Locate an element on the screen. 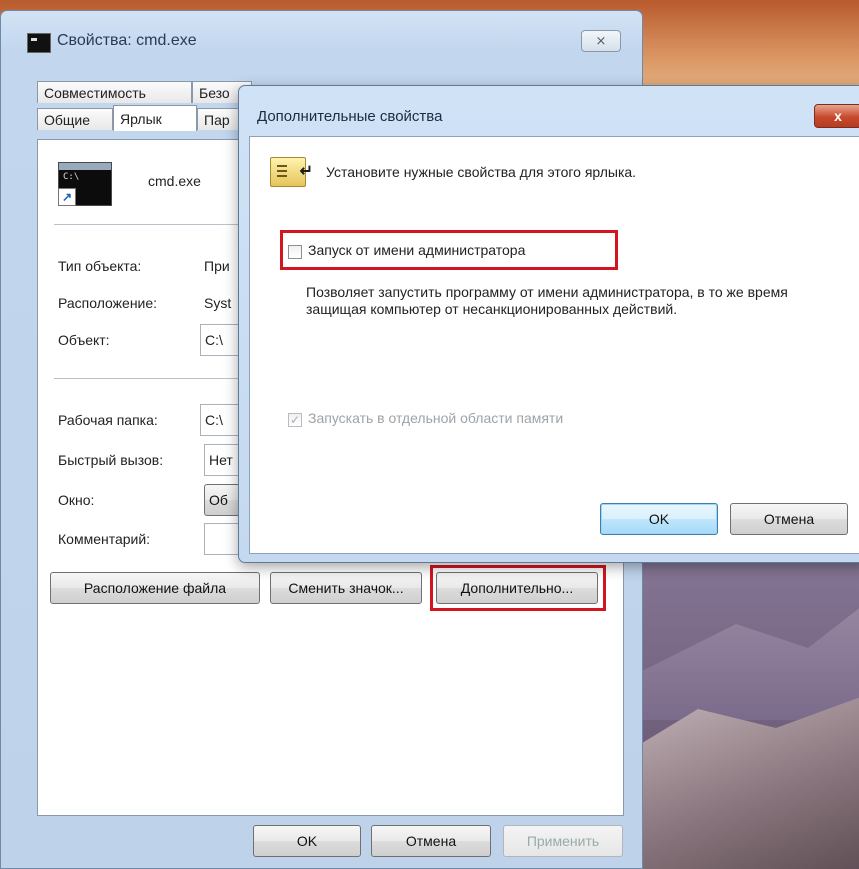 This screenshot has width=859, height=869. advanced-button-highlight is located at coordinates (518, 588).